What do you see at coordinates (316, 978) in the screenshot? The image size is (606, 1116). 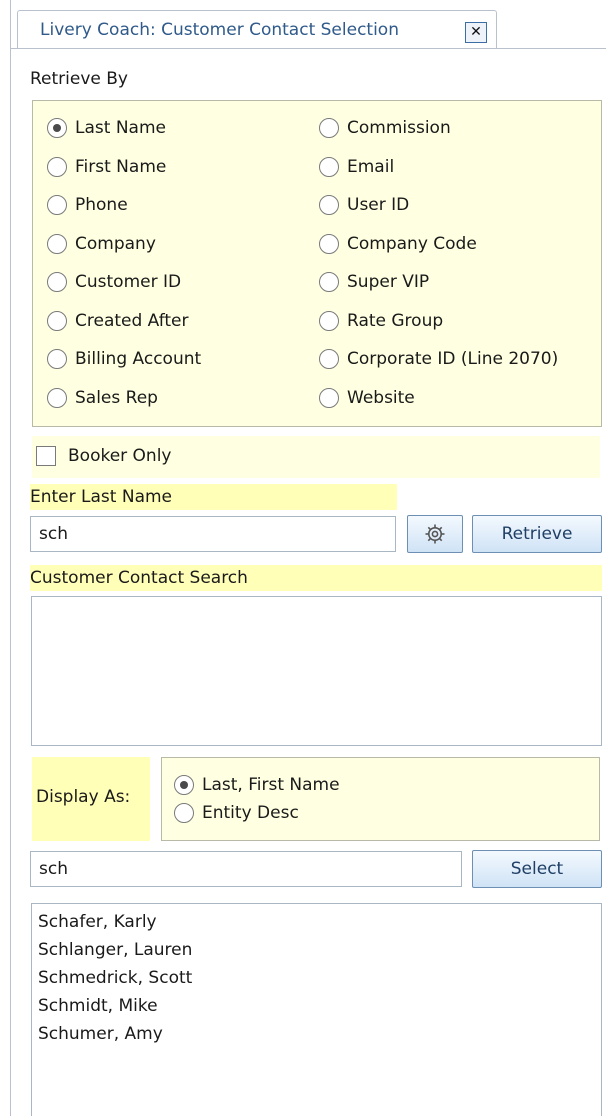 I see `list-item: Schmedrick, Scott` at bounding box center [316, 978].